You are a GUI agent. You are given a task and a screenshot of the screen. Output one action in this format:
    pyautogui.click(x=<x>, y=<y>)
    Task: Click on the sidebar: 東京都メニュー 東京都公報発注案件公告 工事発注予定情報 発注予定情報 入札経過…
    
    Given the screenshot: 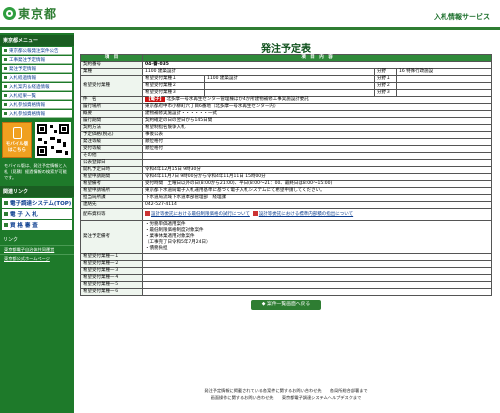 What is the action you would take?
    pyautogui.click(x=37, y=223)
    